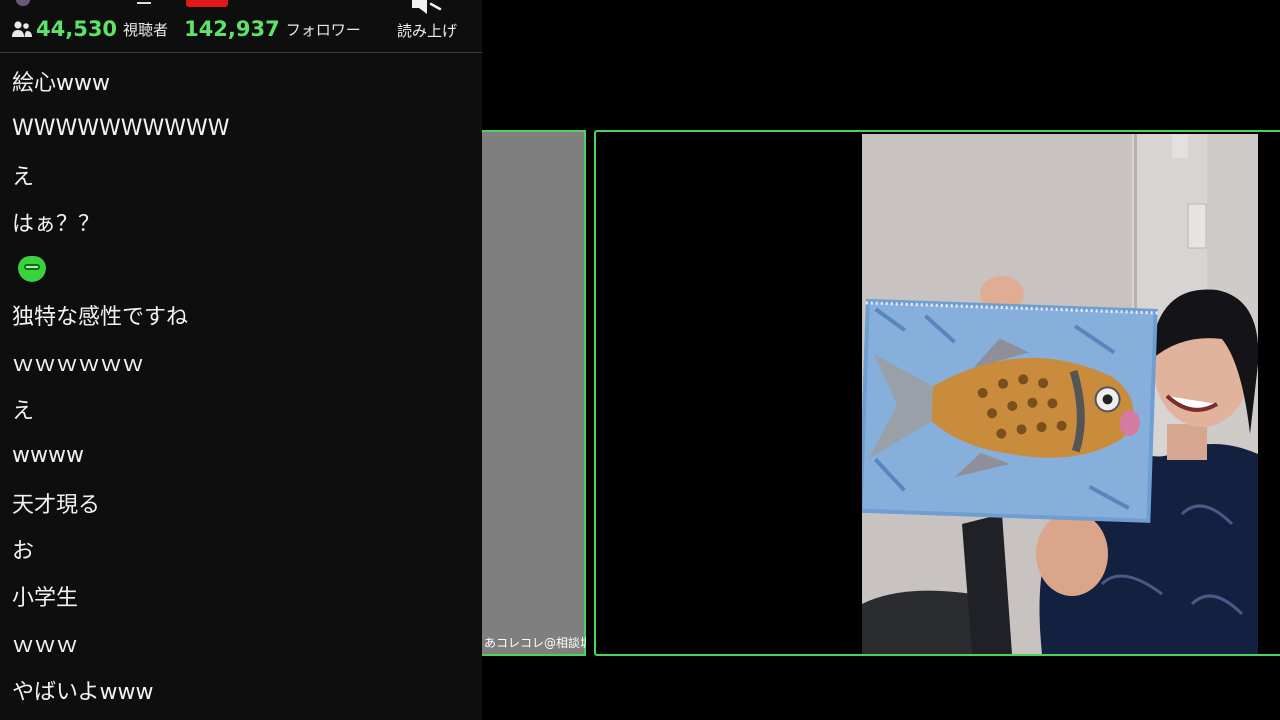  I want to click on chat-message: ｗｗｗｗｗｗ, so click(78, 365).